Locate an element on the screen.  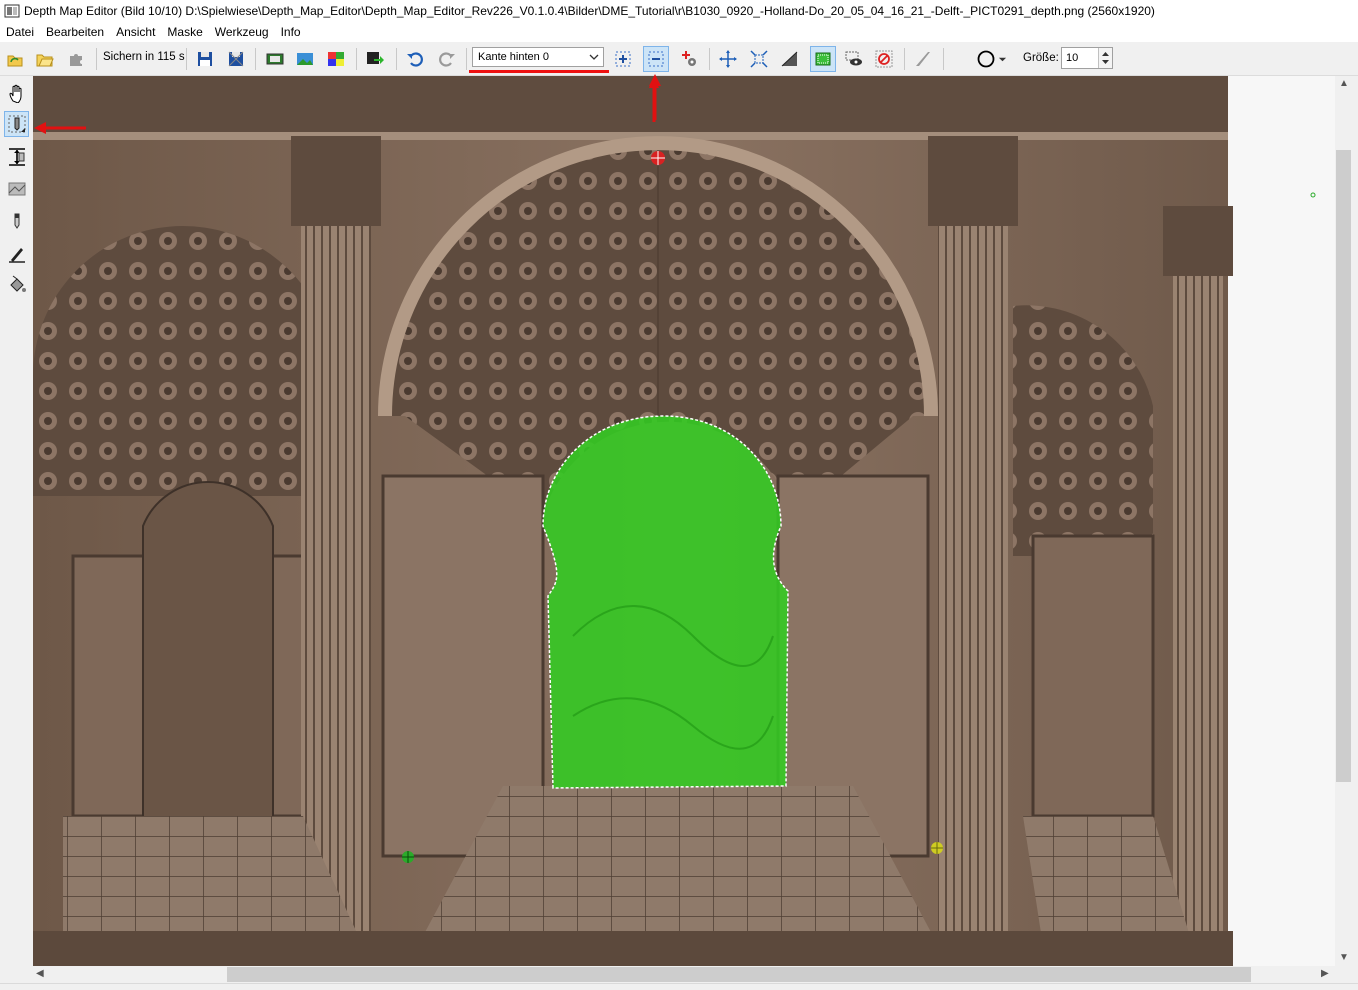
toolbar: Sichern in 115 s is located at coordinates (679, 59).